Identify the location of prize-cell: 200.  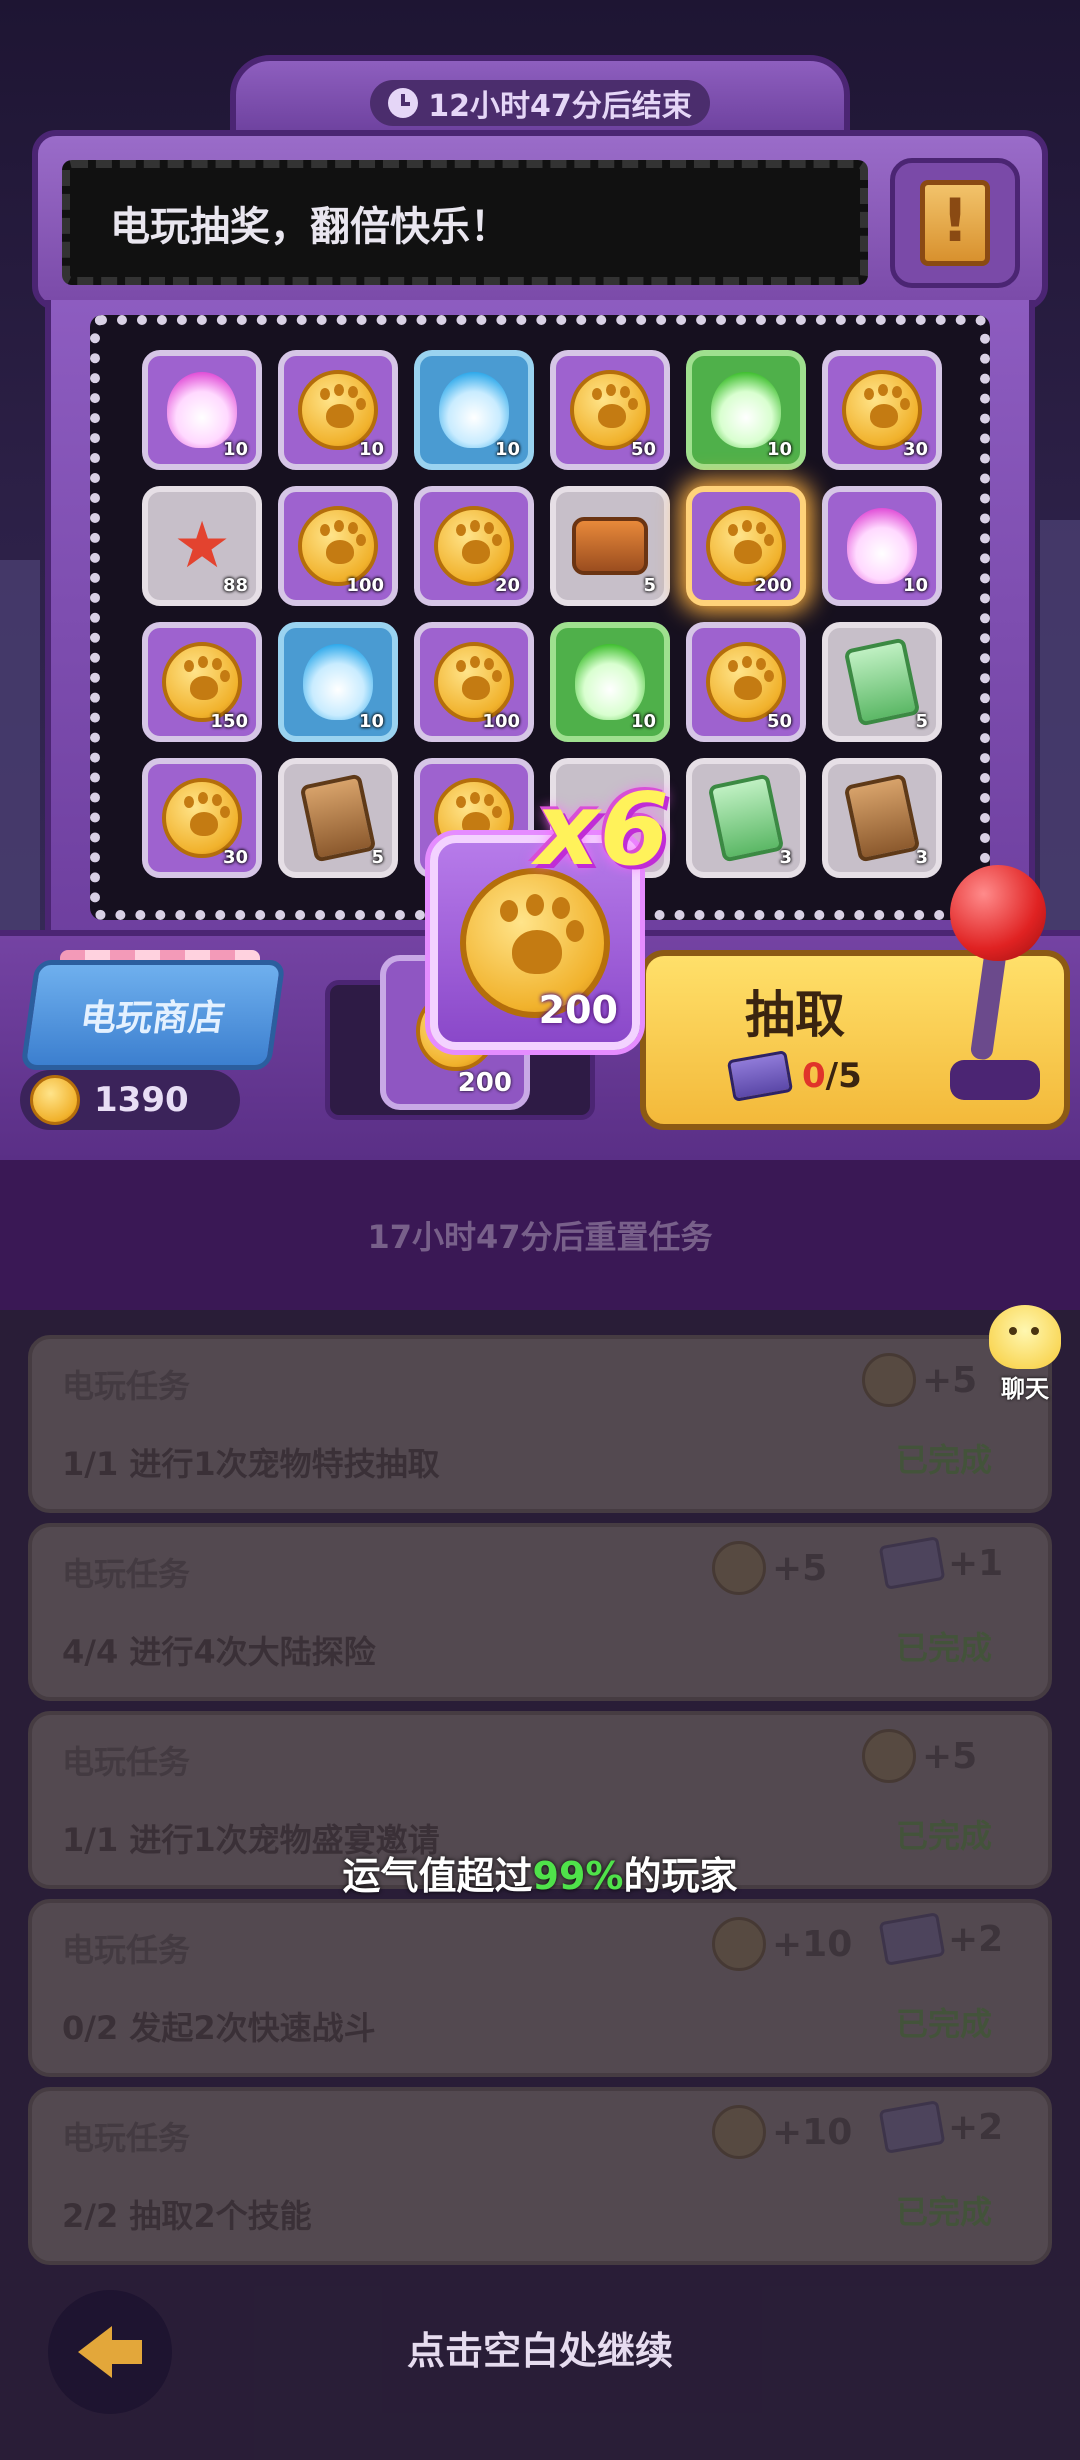
(746, 546).